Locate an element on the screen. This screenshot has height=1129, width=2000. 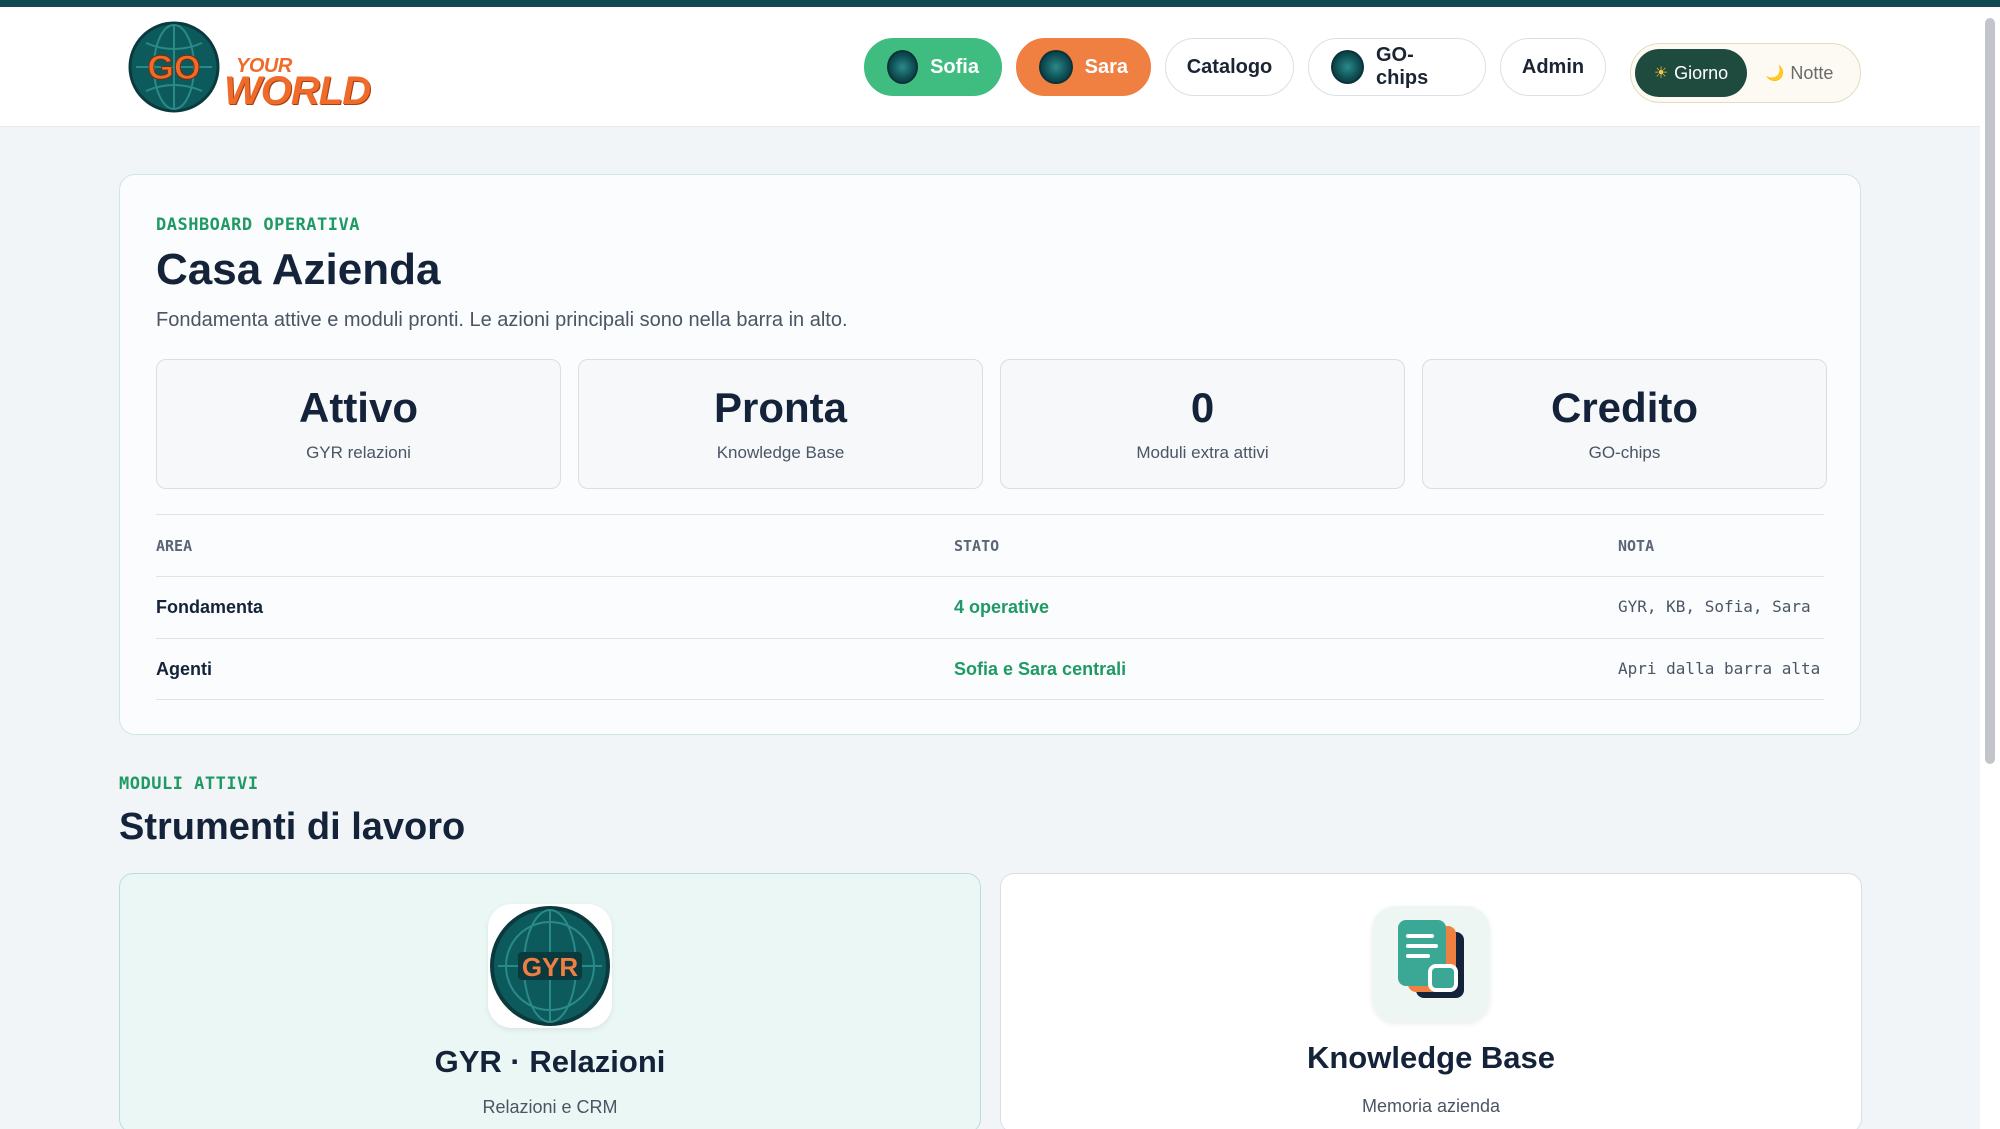
modules-eyebrow: MODULI ATTIVI is located at coordinates (189, 784).